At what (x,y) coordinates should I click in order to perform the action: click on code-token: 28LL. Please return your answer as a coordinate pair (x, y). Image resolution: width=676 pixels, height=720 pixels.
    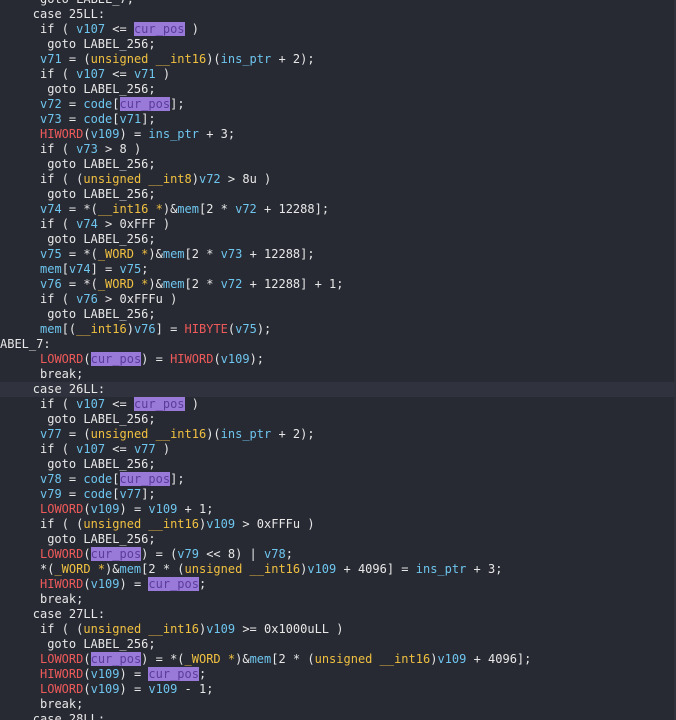
    Looking at the image, I should click on (83, 716).